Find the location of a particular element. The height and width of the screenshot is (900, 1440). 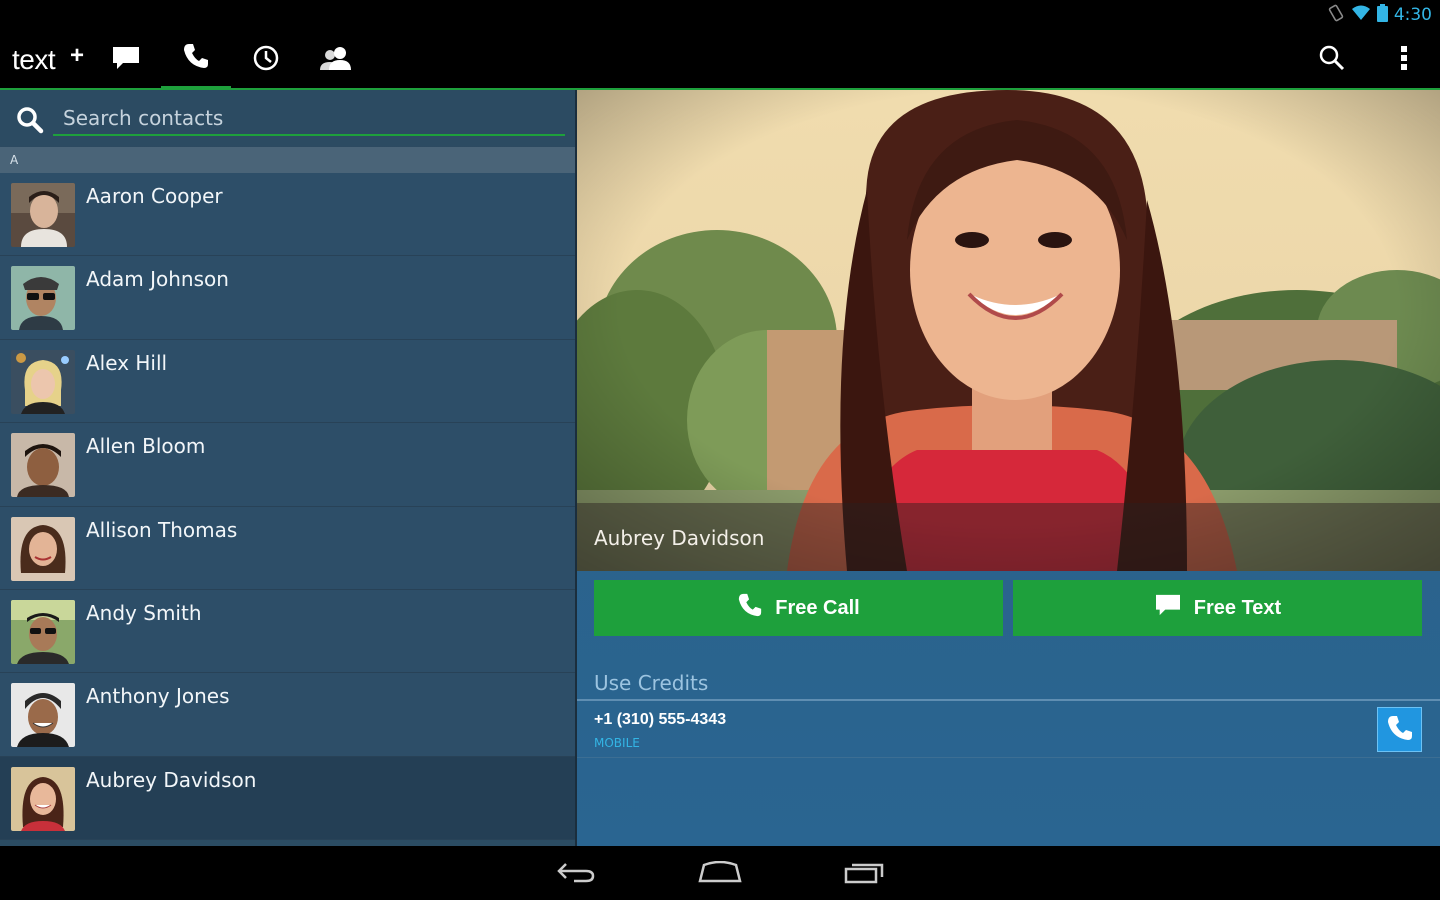

contact-row: Anthony Jones is located at coordinates (287, 715).